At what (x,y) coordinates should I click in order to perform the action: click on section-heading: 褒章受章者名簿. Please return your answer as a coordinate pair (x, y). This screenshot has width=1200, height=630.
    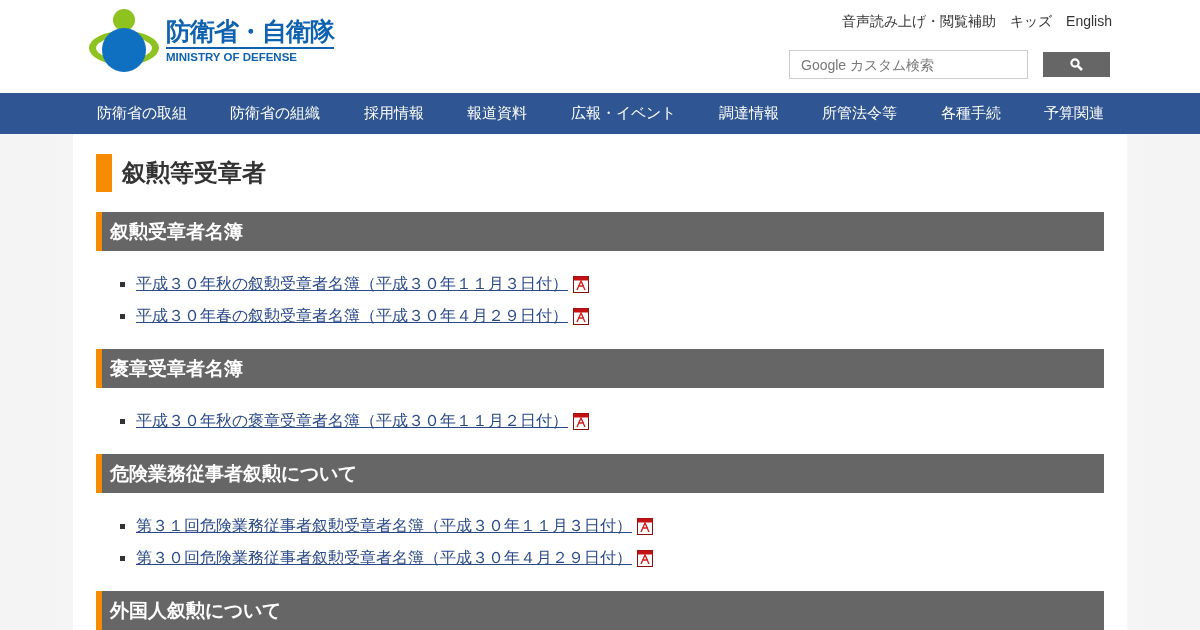
    Looking at the image, I should click on (600, 368).